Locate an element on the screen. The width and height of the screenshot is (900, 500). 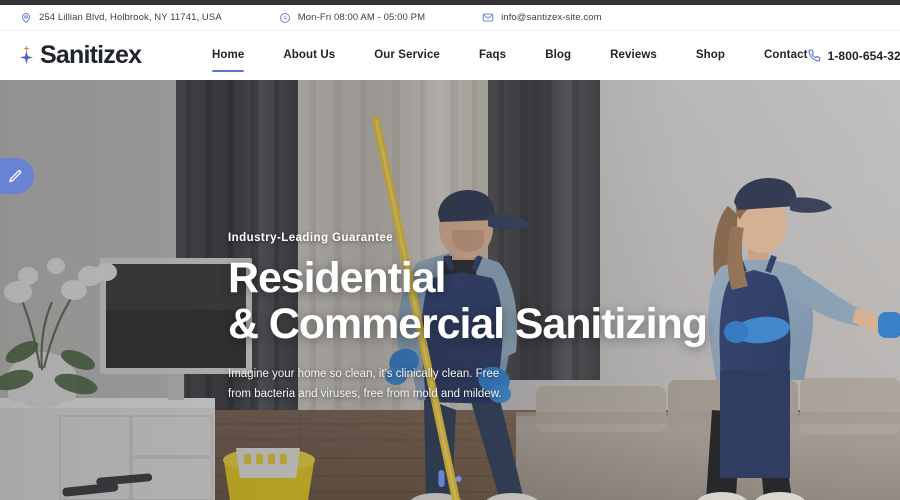
nav-item-blog: Blog is located at coordinates (558, 55).